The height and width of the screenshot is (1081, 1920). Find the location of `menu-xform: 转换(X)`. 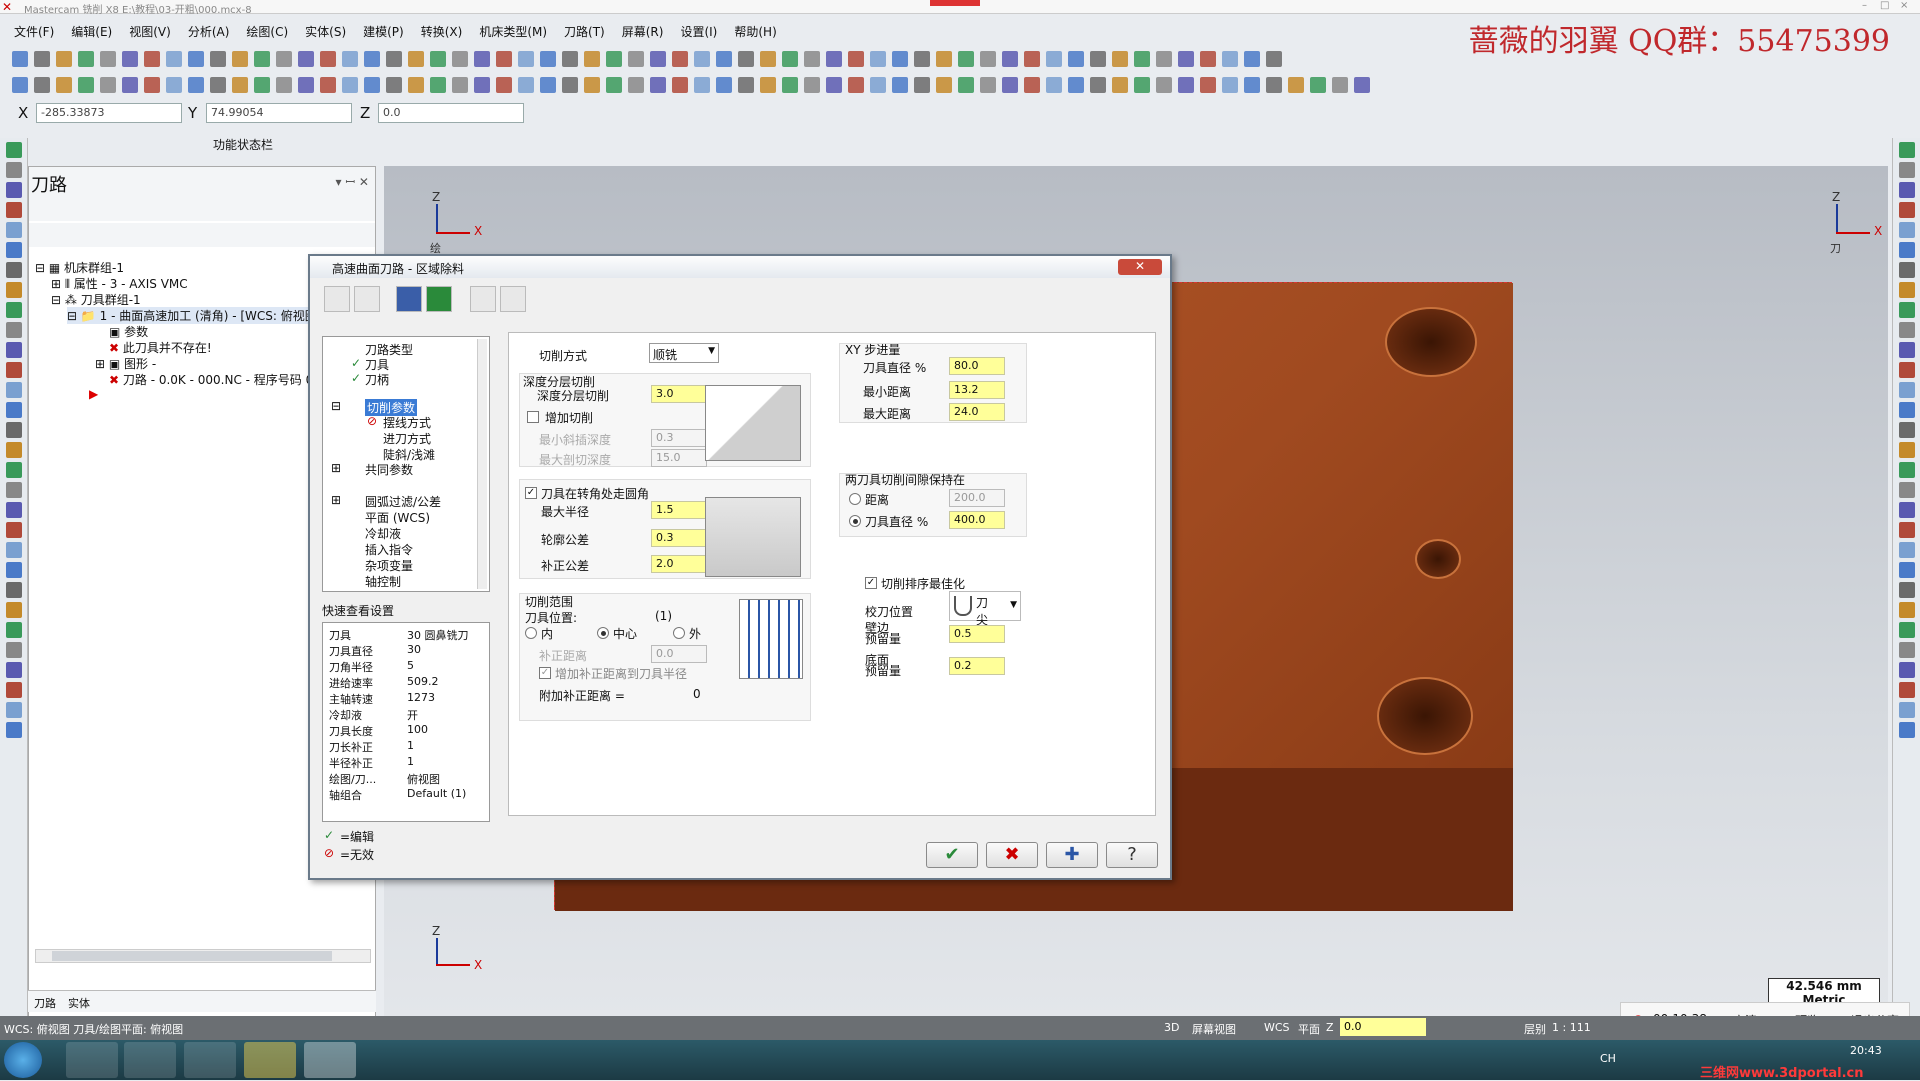

menu-xform: 转换(X) is located at coordinates (442, 31).